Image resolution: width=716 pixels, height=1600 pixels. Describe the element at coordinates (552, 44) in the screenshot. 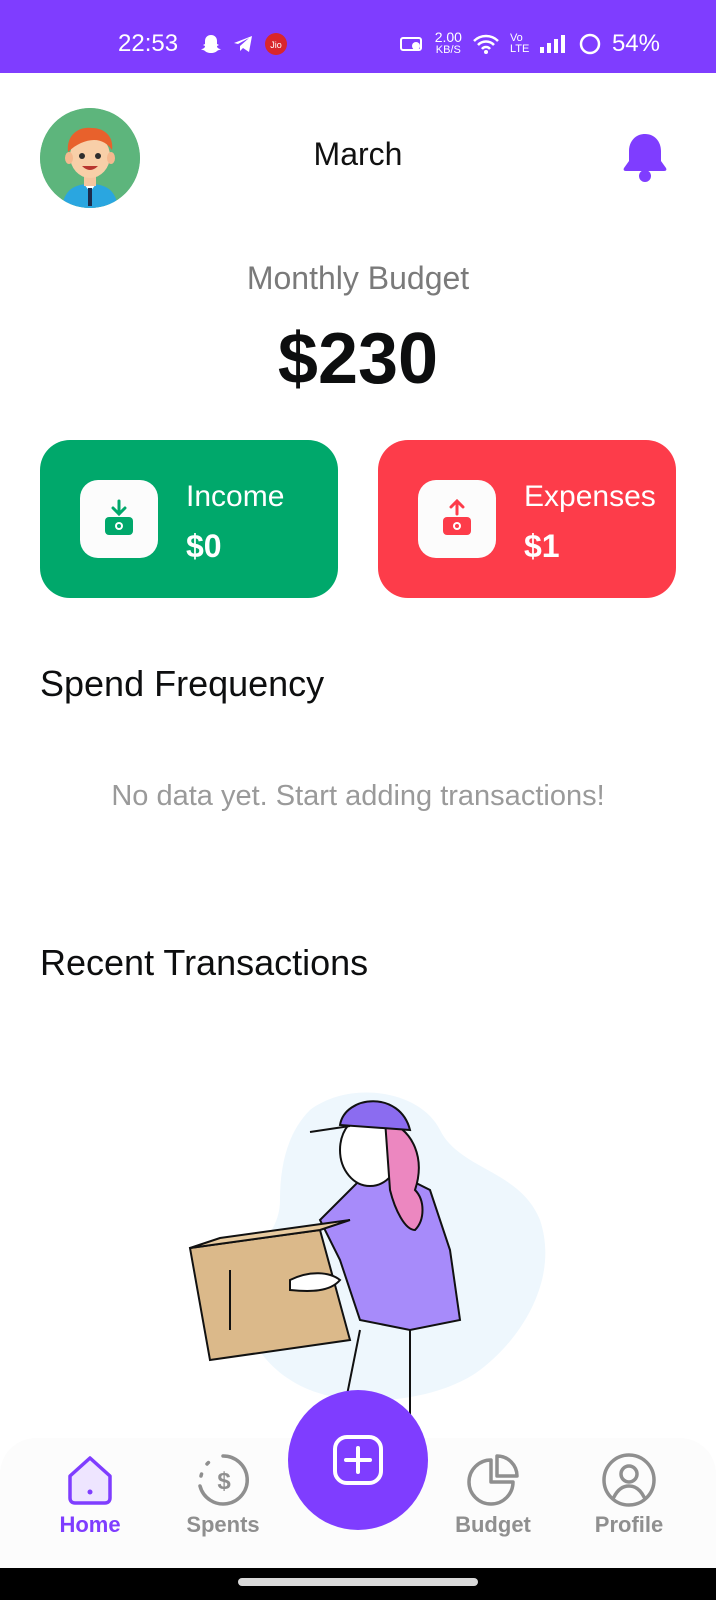

I see `signal-icon` at that location.